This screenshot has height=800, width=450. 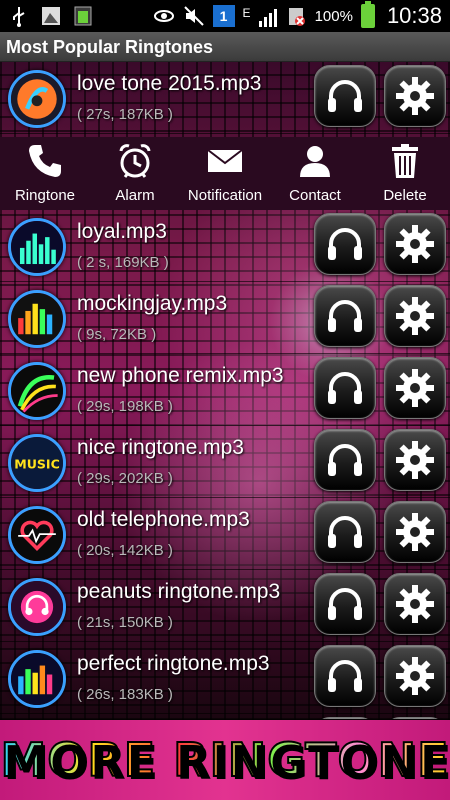 I want to click on mute-icon, so click(x=193, y=16).